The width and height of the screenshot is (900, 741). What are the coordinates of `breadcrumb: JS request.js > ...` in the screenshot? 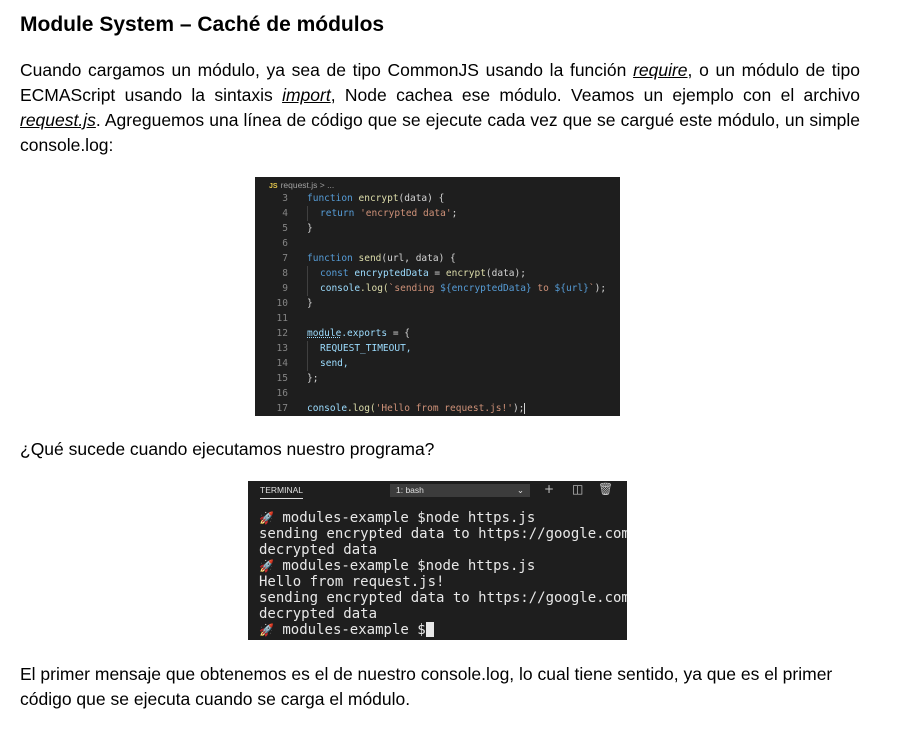 It's located at (301, 185).